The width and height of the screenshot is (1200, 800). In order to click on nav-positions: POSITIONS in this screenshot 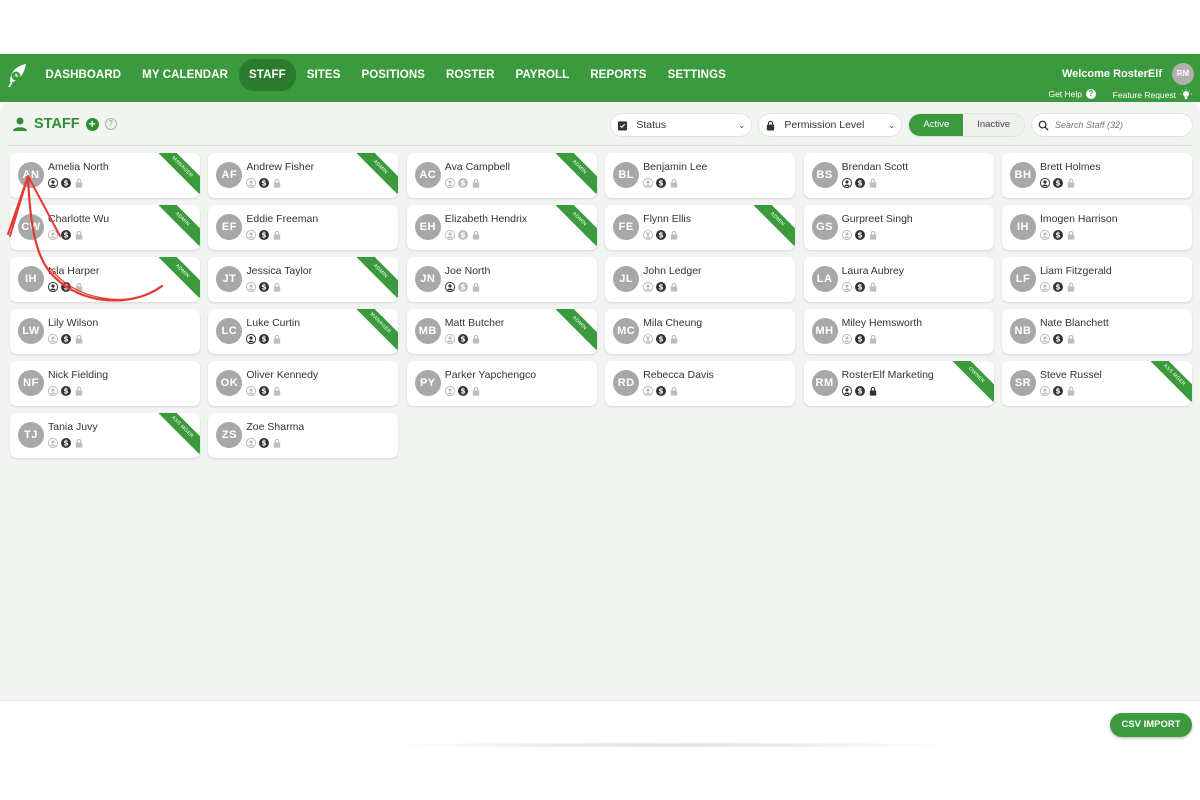, I will do `click(393, 75)`.